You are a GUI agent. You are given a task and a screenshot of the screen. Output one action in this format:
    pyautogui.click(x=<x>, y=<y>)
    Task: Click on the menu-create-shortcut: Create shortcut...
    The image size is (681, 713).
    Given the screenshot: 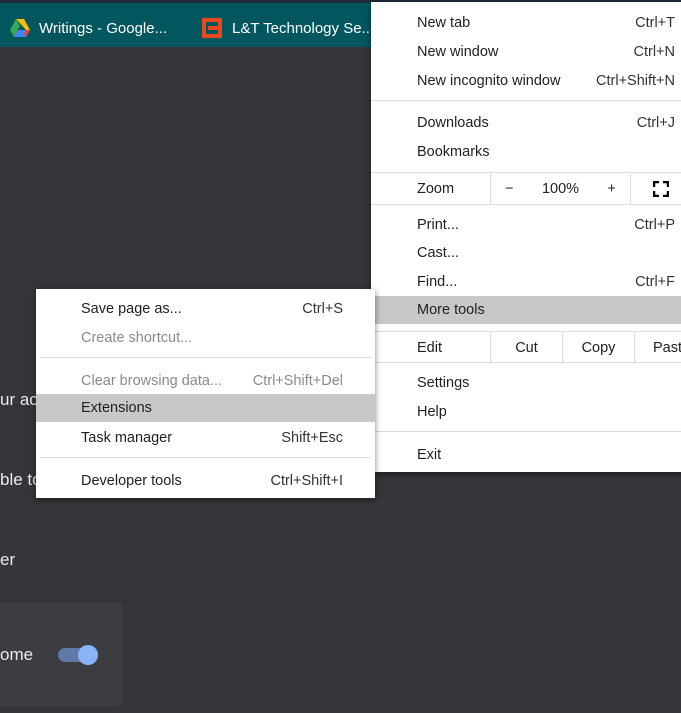 What is the action you would take?
    pyautogui.click(x=205, y=337)
    